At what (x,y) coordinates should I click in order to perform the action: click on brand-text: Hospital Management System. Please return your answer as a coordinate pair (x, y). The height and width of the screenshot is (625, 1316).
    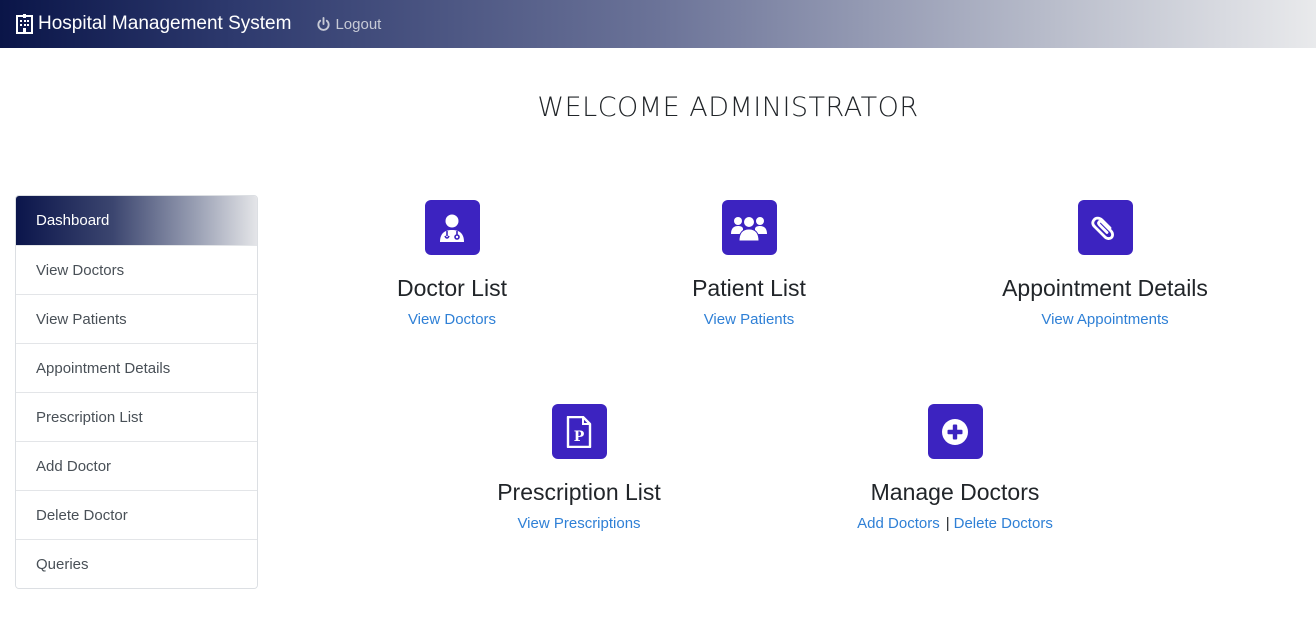
    Looking at the image, I should click on (165, 23).